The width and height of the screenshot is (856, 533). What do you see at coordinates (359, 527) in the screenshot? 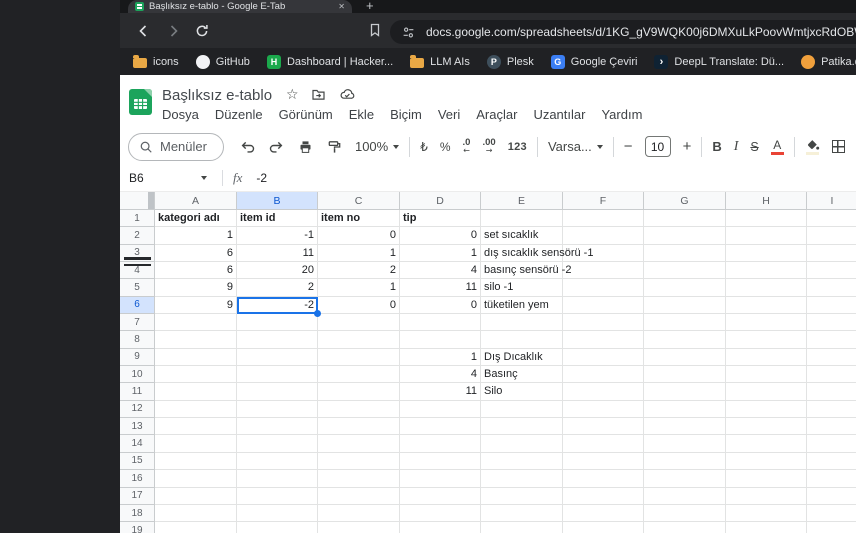
I see `cell-C19` at bounding box center [359, 527].